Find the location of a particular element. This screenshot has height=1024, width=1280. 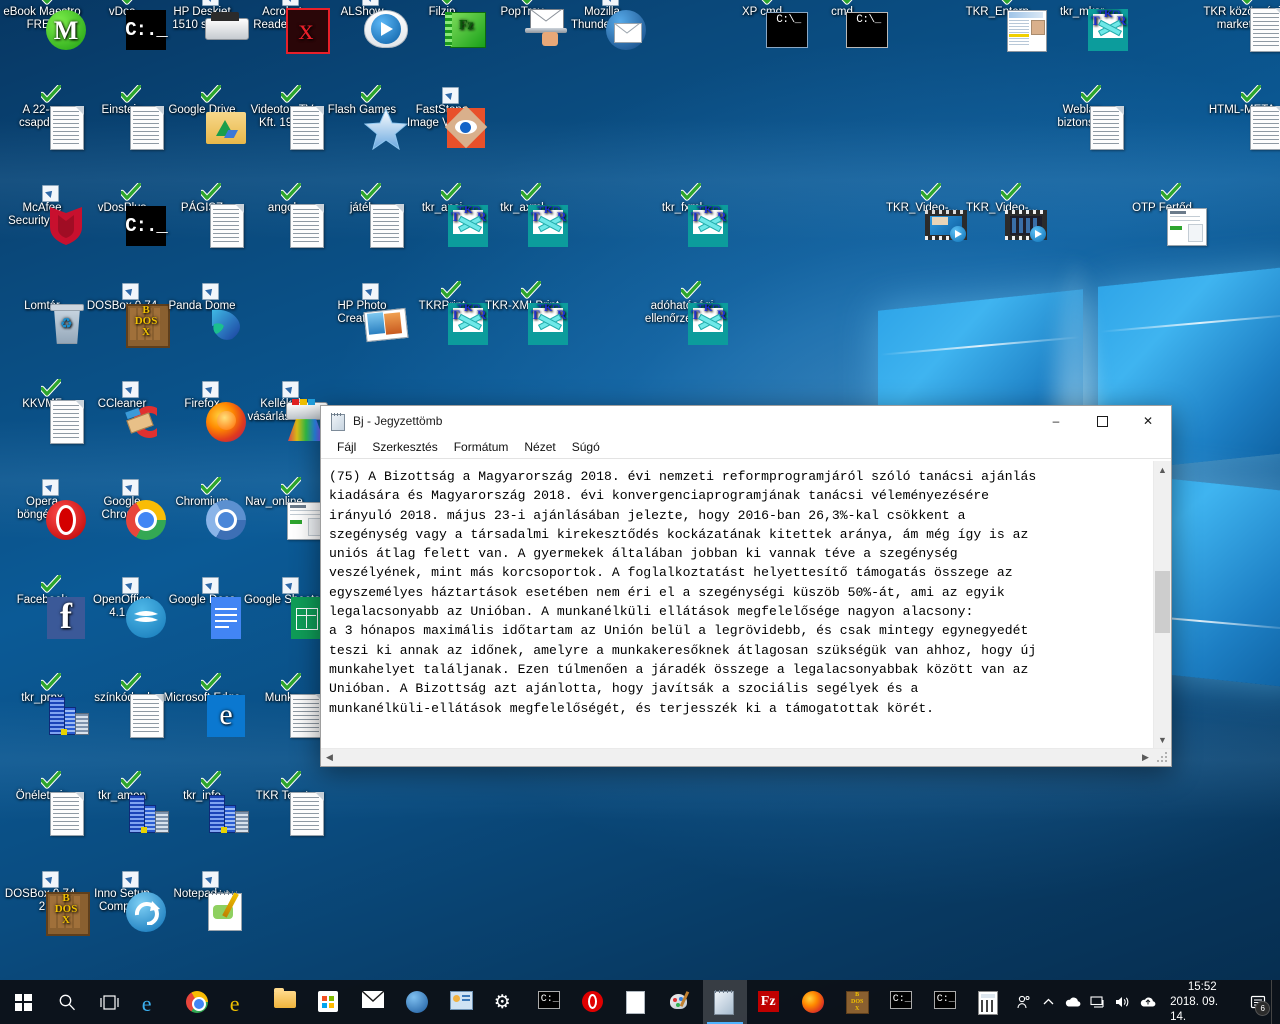

menu-item-help: Súgó is located at coordinates (586, 447).